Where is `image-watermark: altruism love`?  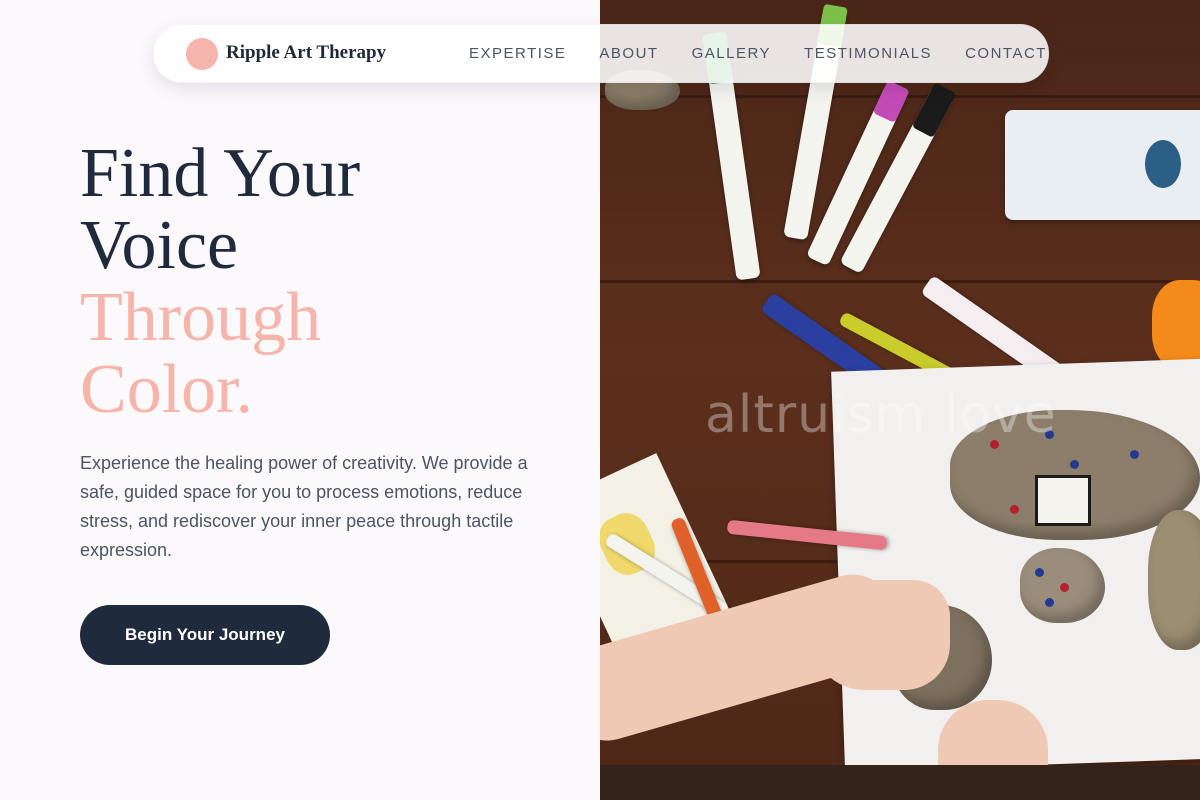 image-watermark: altruism love is located at coordinates (881, 415).